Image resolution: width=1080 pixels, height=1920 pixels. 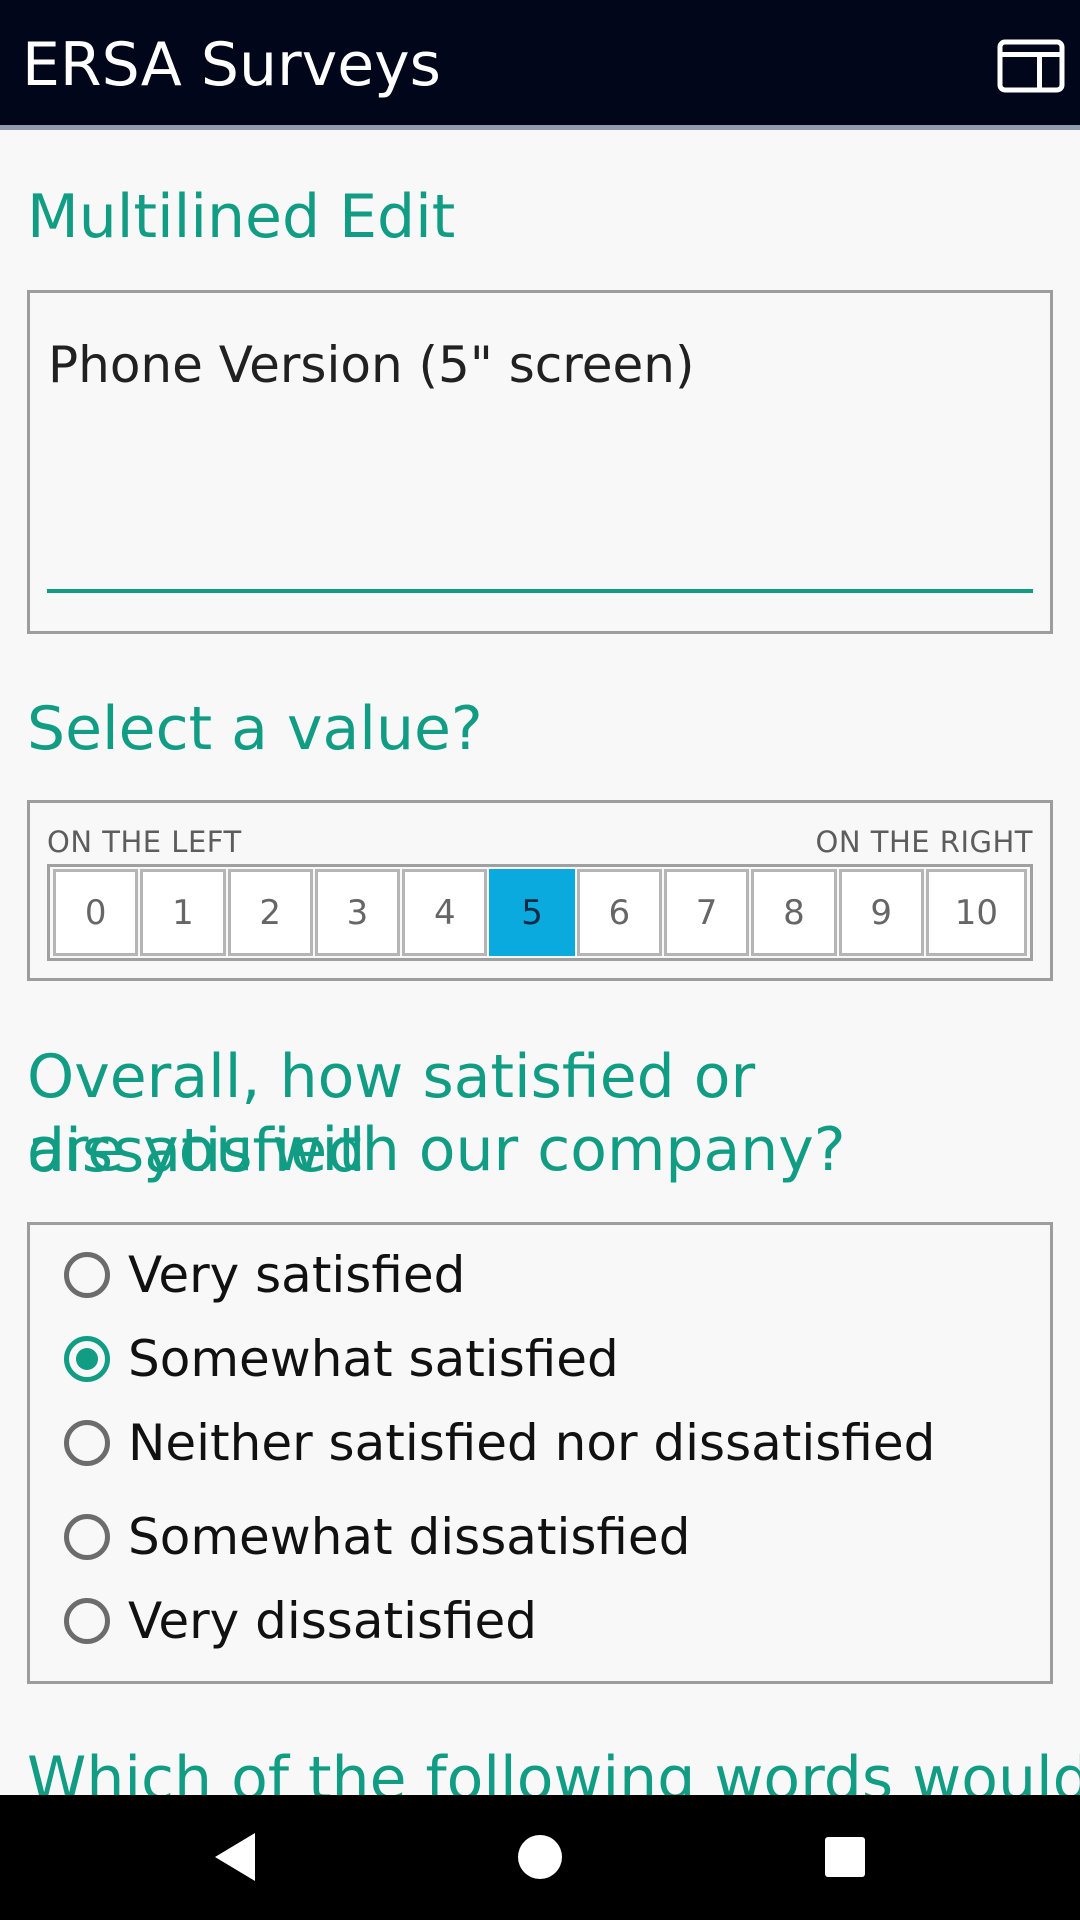 I want to click on multiline-edit-input: Phone Version (5" screen), so click(x=371, y=365).